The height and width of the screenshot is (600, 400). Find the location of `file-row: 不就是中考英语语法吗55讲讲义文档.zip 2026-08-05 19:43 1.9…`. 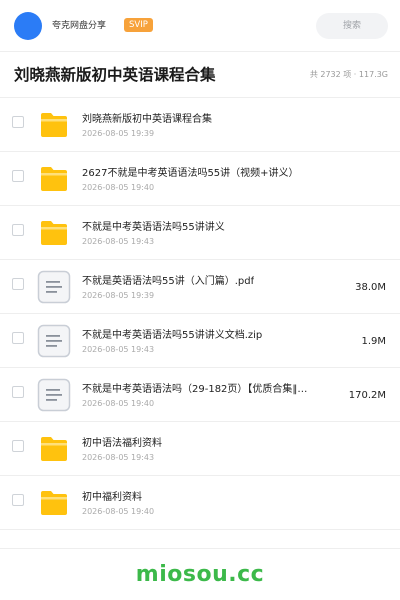

file-row: 不就是中考英语语法吗55讲讲义文档.zip 2026-08-05 19:43 1.9… is located at coordinates (200, 341).